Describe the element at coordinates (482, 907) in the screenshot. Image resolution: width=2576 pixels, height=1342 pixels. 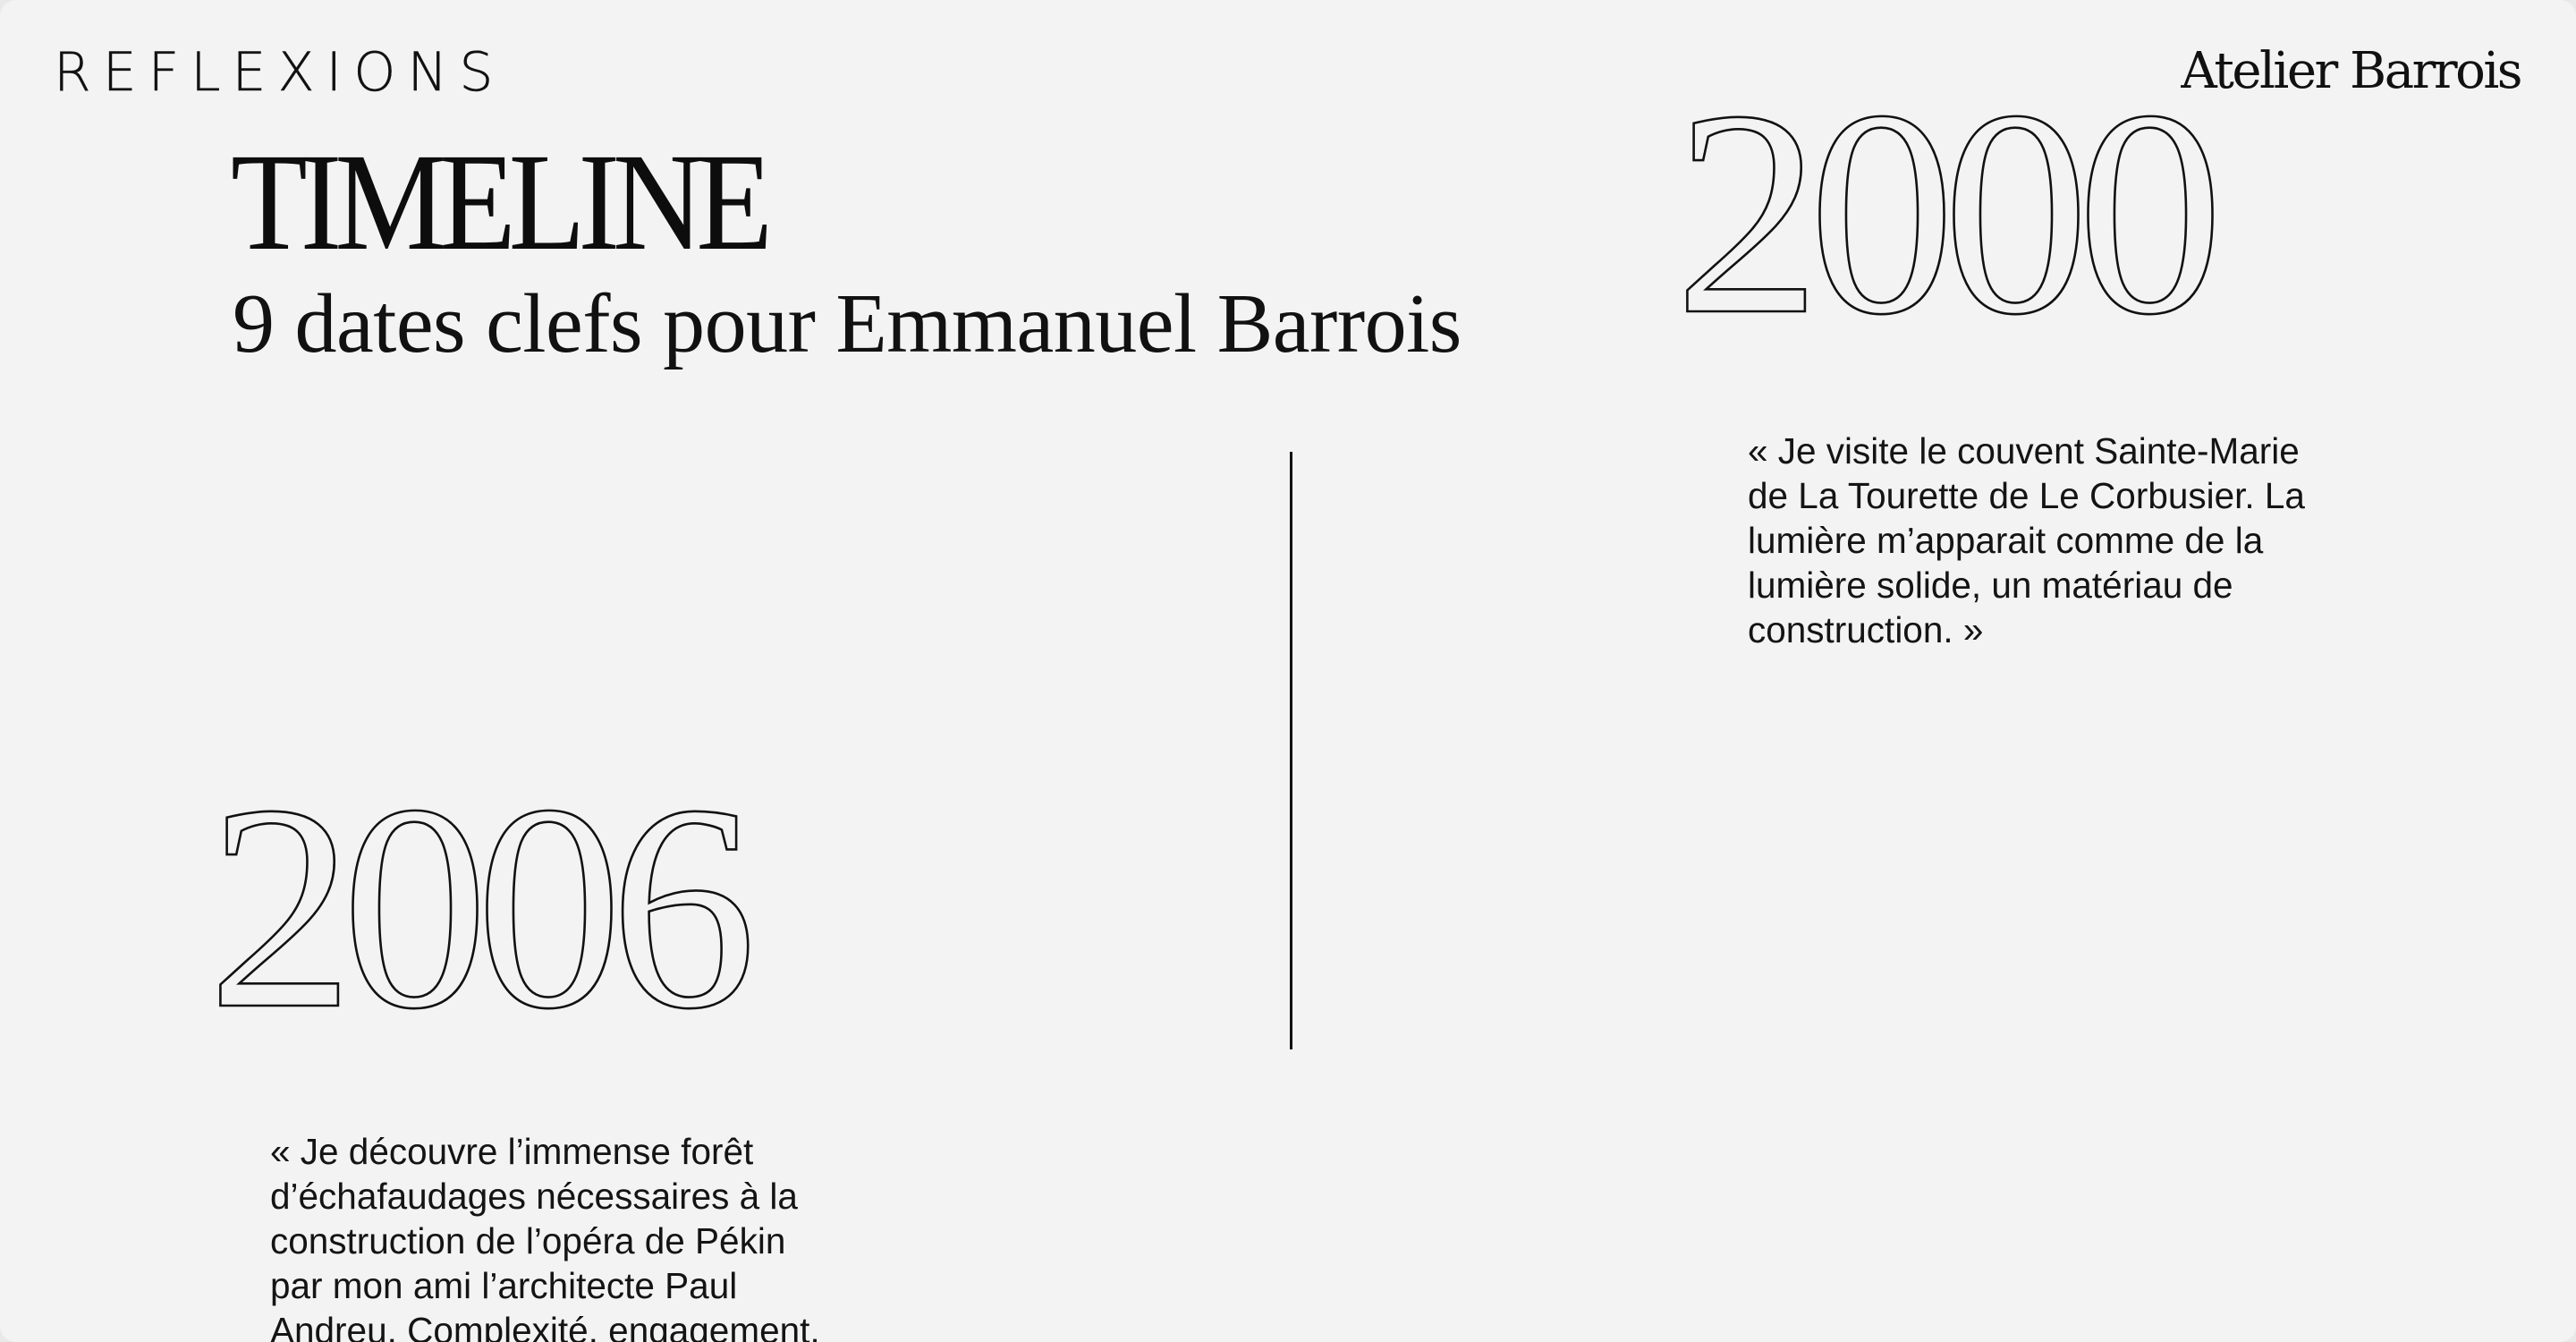
I see `timeline-year-2006: 2006` at that location.